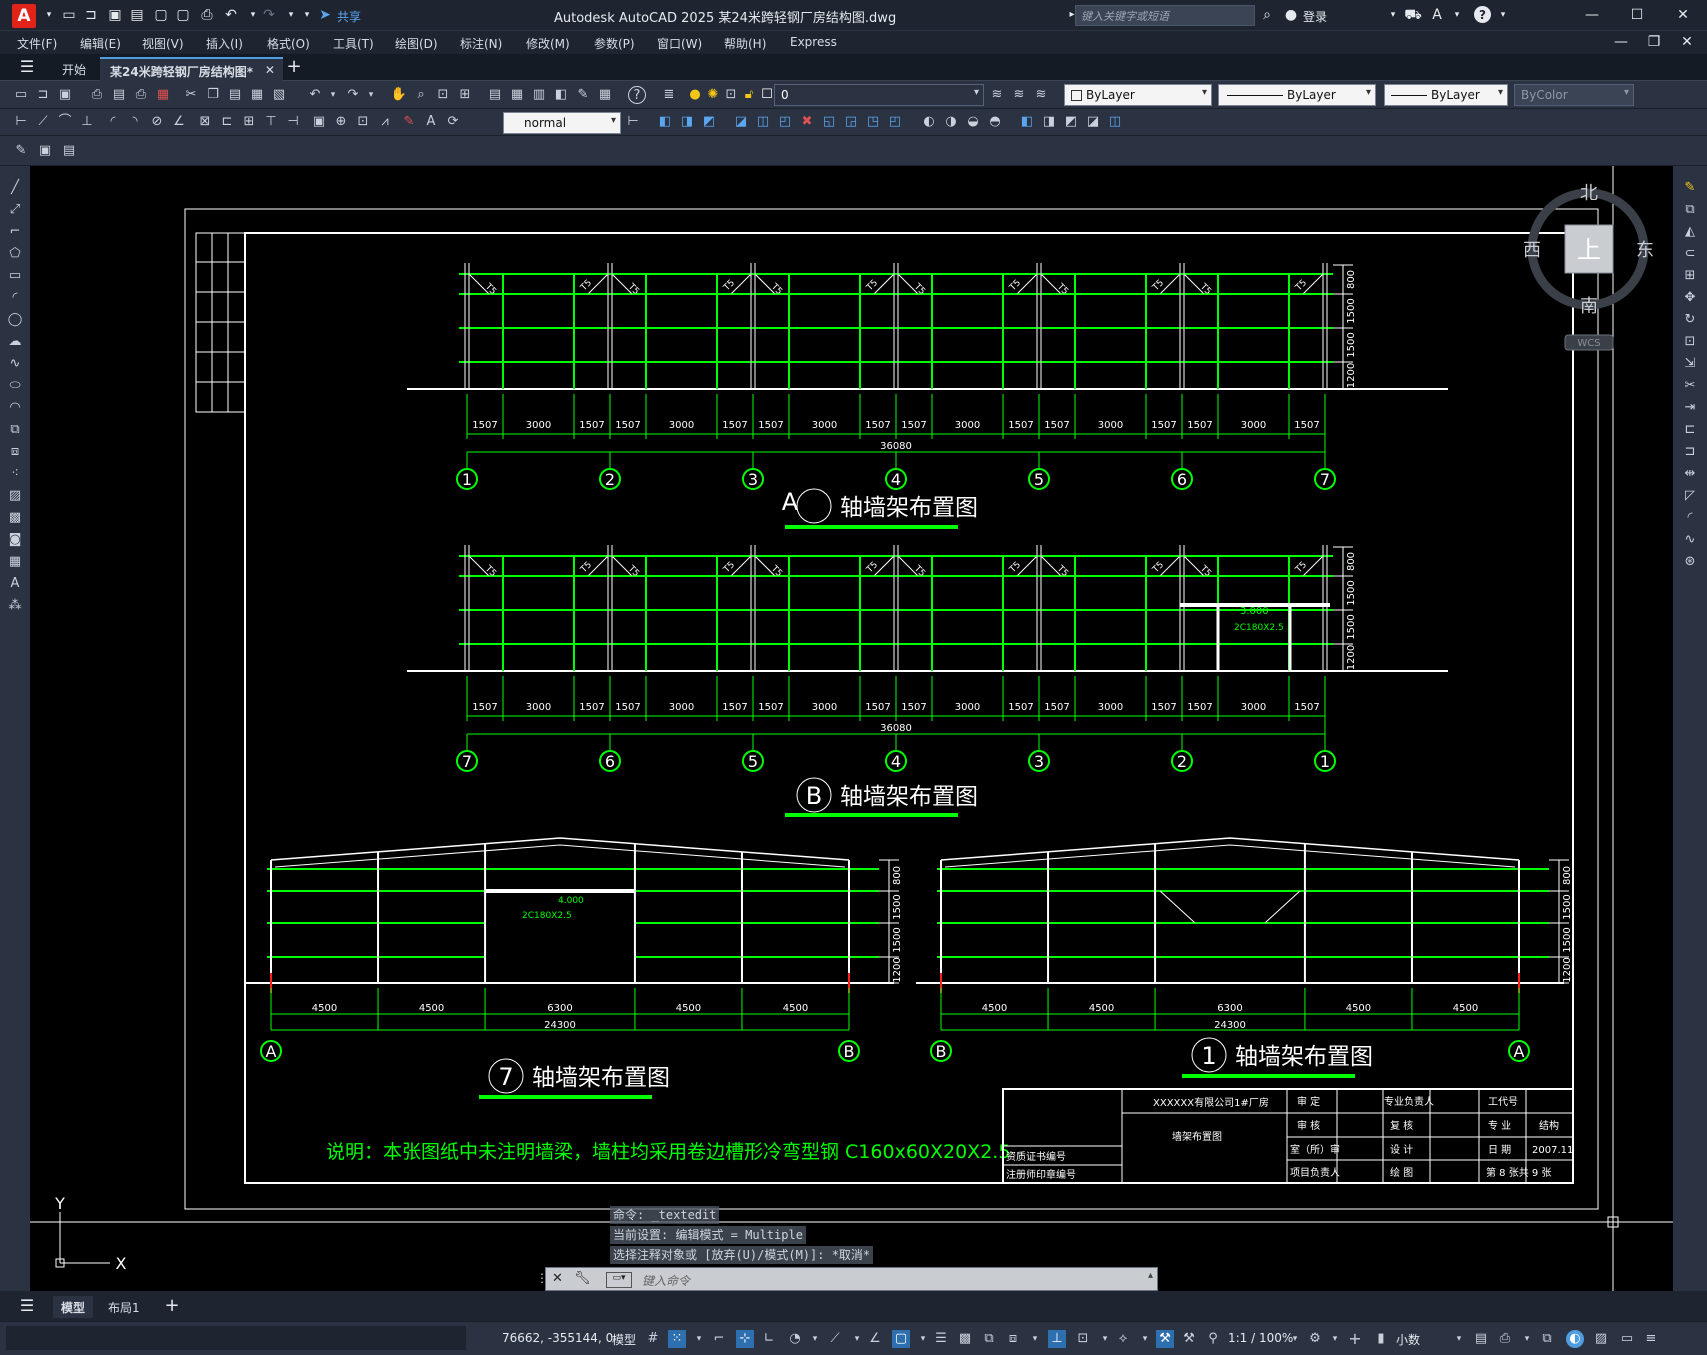 The height and width of the screenshot is (1355, 1707). Describe the element at coordinates (65, 122) in the screenshot. I see `dim-arc-icon: ⌒` at that location.